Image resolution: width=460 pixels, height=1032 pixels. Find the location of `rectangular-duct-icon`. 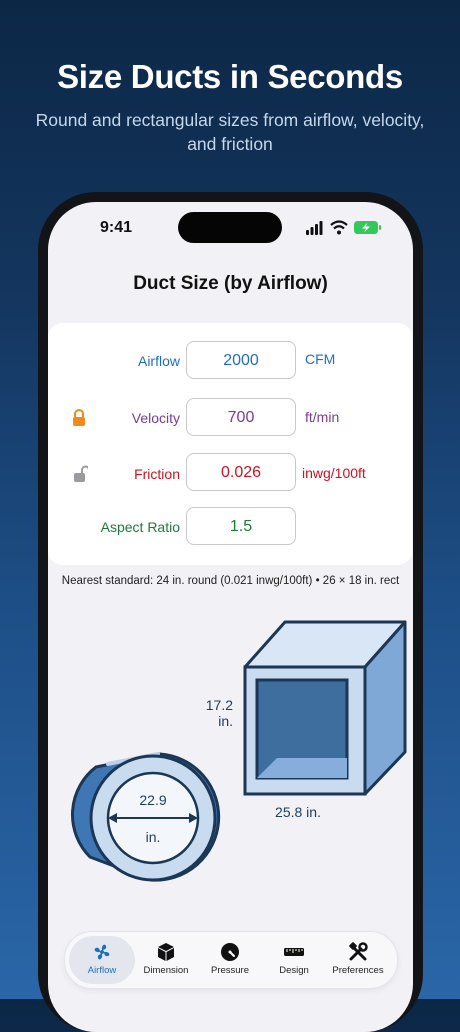

rectangular-duct-icon is located at coordinates (325, 708).